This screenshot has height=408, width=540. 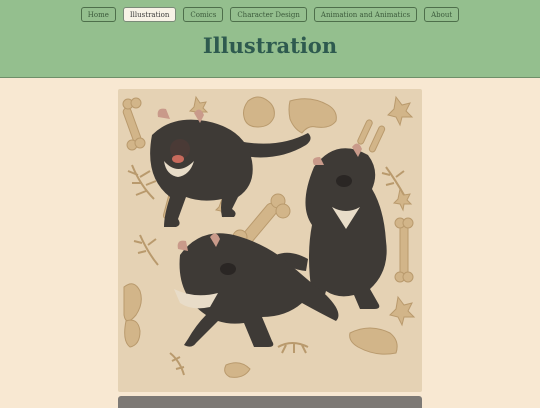 What do you see at coordinates (98, 14) in the screenshot?
I see `nav-home-button: Home` at bounding box center [98, 14].